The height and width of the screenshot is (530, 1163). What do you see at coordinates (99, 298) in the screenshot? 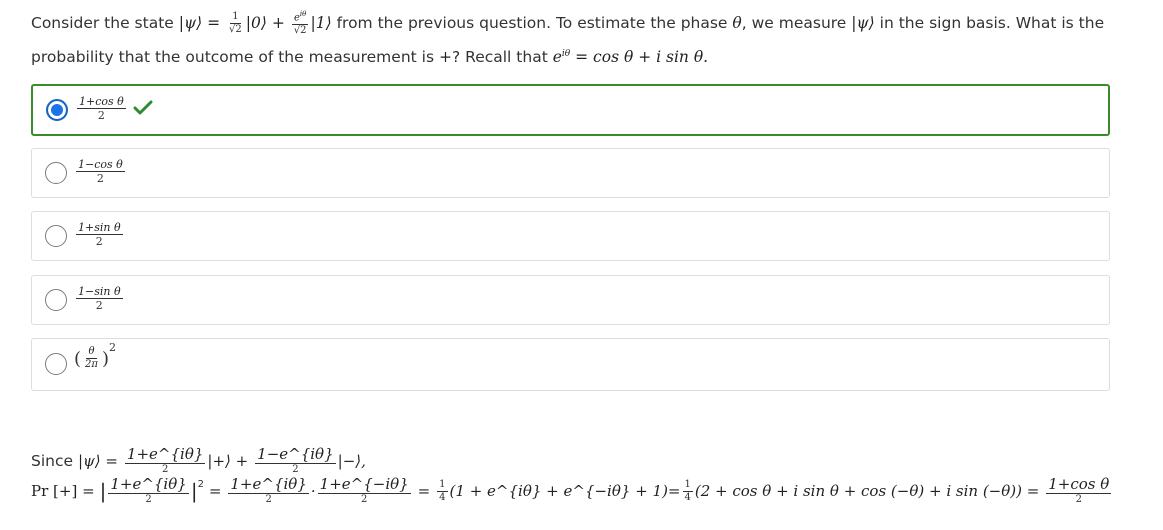
I see `option-4-formula: 1−sin θ2` at bounding box center [99, 298].